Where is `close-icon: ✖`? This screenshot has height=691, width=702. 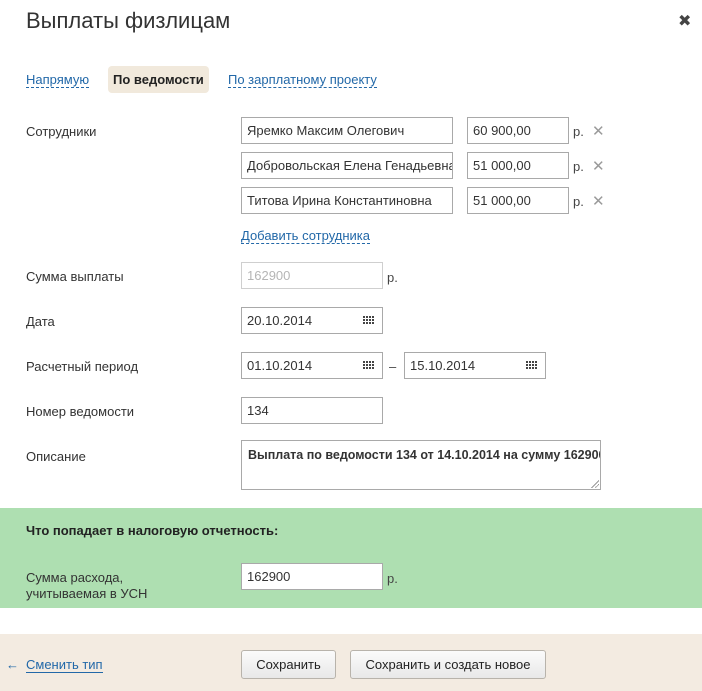 close-icon: ✖ is located at coordinates (684, 22).